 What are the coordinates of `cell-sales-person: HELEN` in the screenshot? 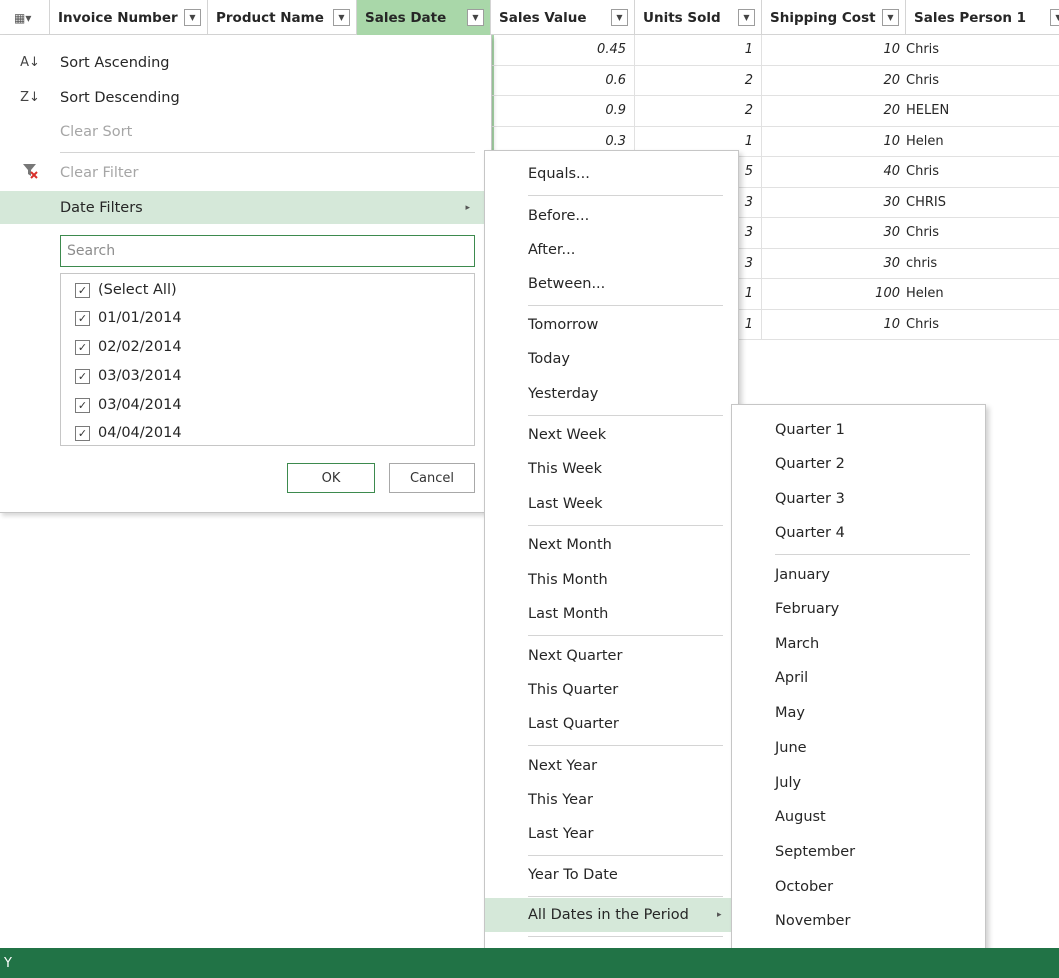 It's located at (982, 111).